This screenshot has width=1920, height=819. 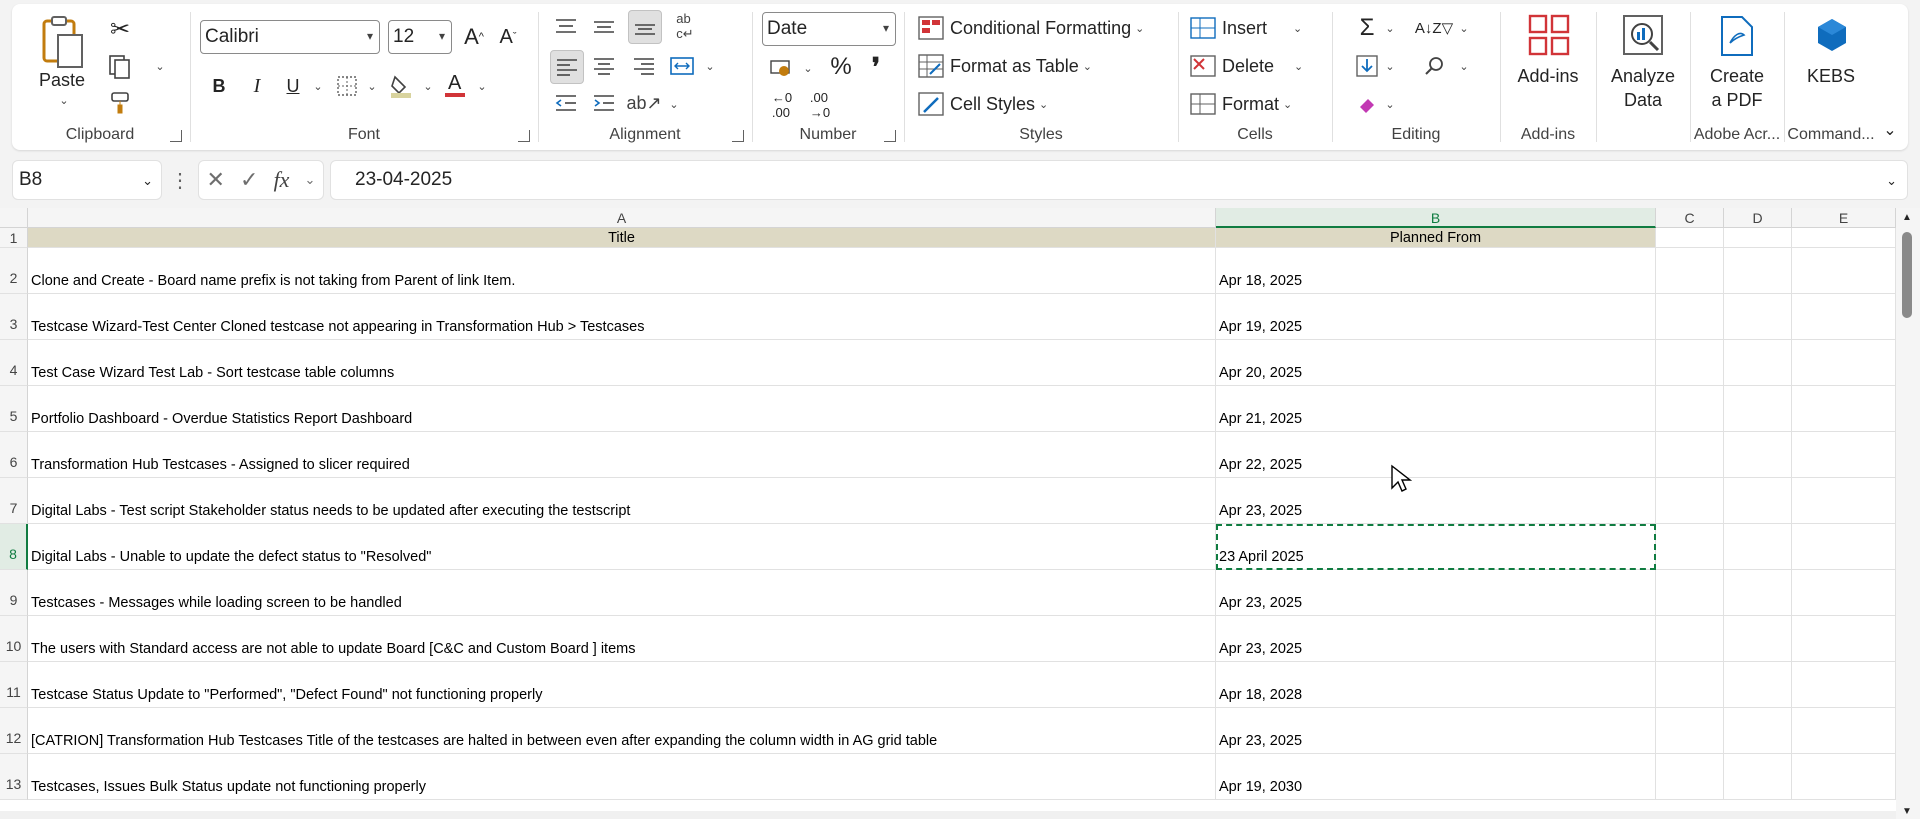 What do you see at coordinates (14, 363) in the screenshot?
I see `row-header: 4` at bounding box center [14, 363].